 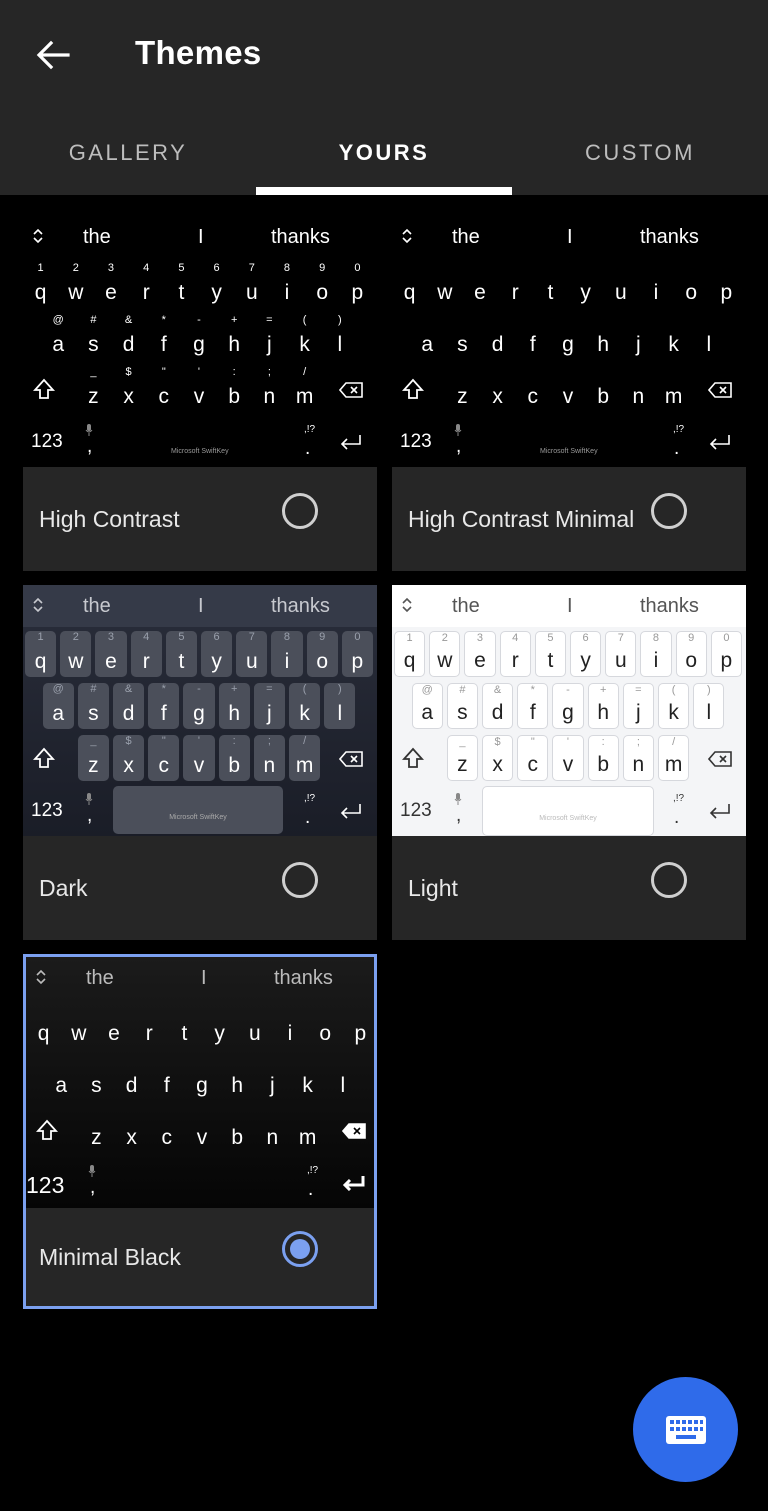 I want to click on key: ; n, so click(x=269, y=758).